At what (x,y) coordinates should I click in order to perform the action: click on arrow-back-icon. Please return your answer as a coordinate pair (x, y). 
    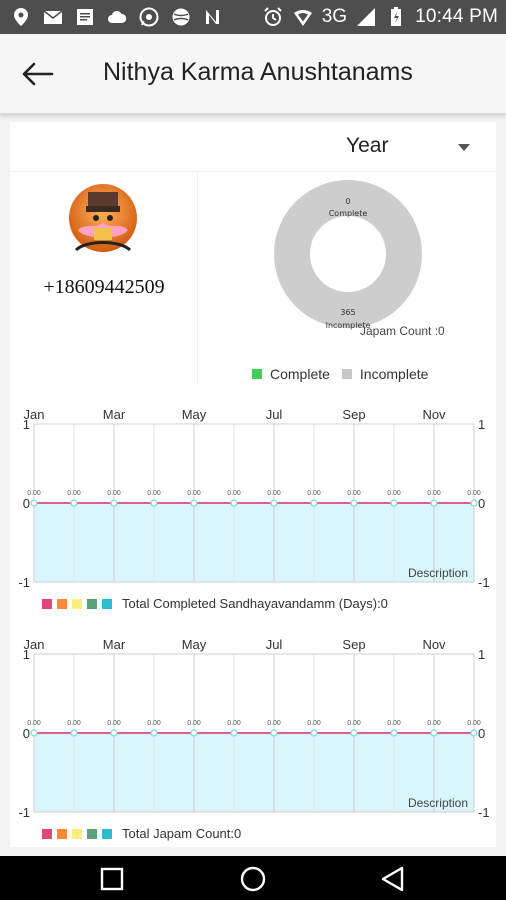
    Looking at the image, I should click on (38, 74).